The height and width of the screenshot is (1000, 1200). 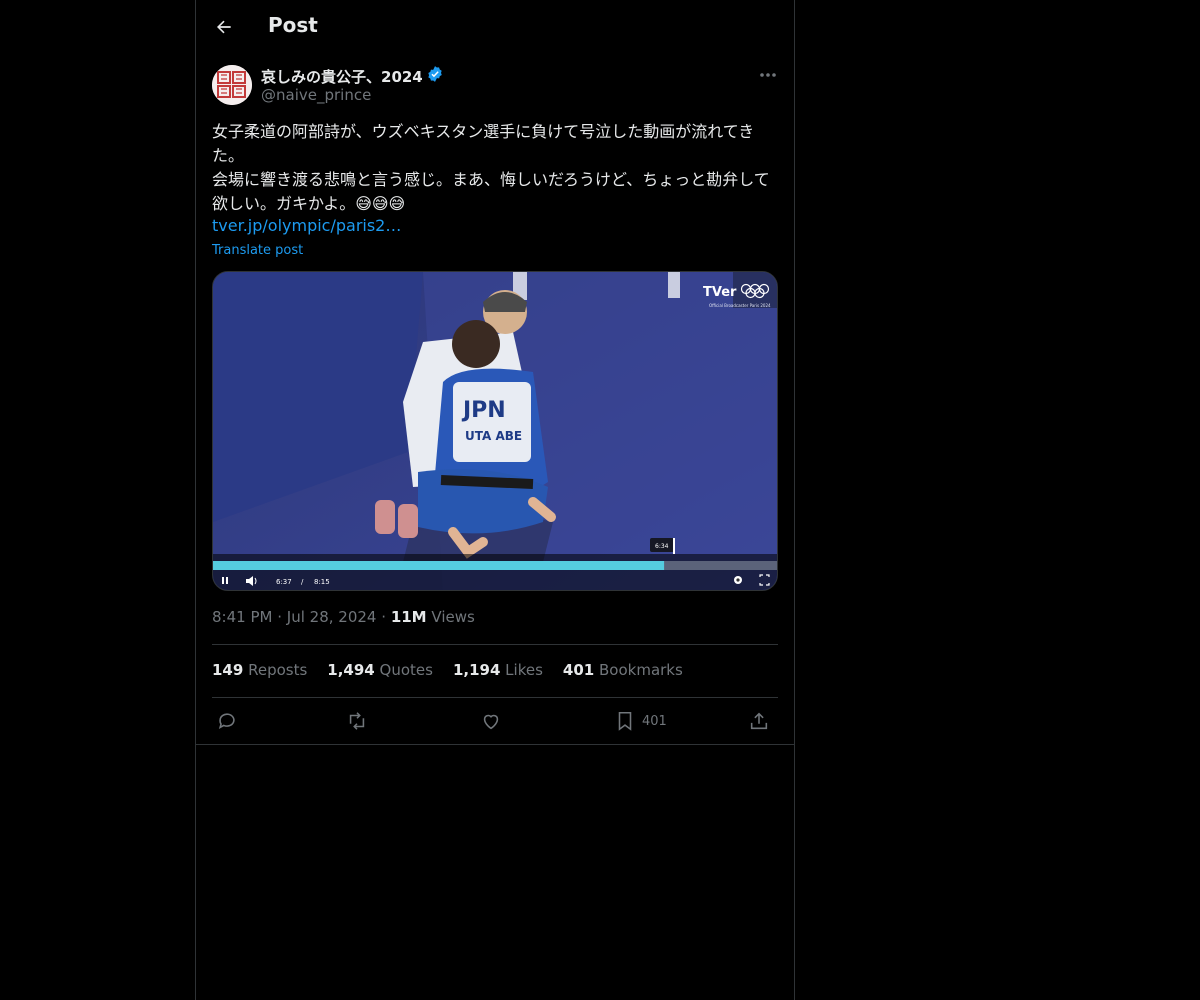 I want to click on verified-badge-icon, so click(x=435, y=76).